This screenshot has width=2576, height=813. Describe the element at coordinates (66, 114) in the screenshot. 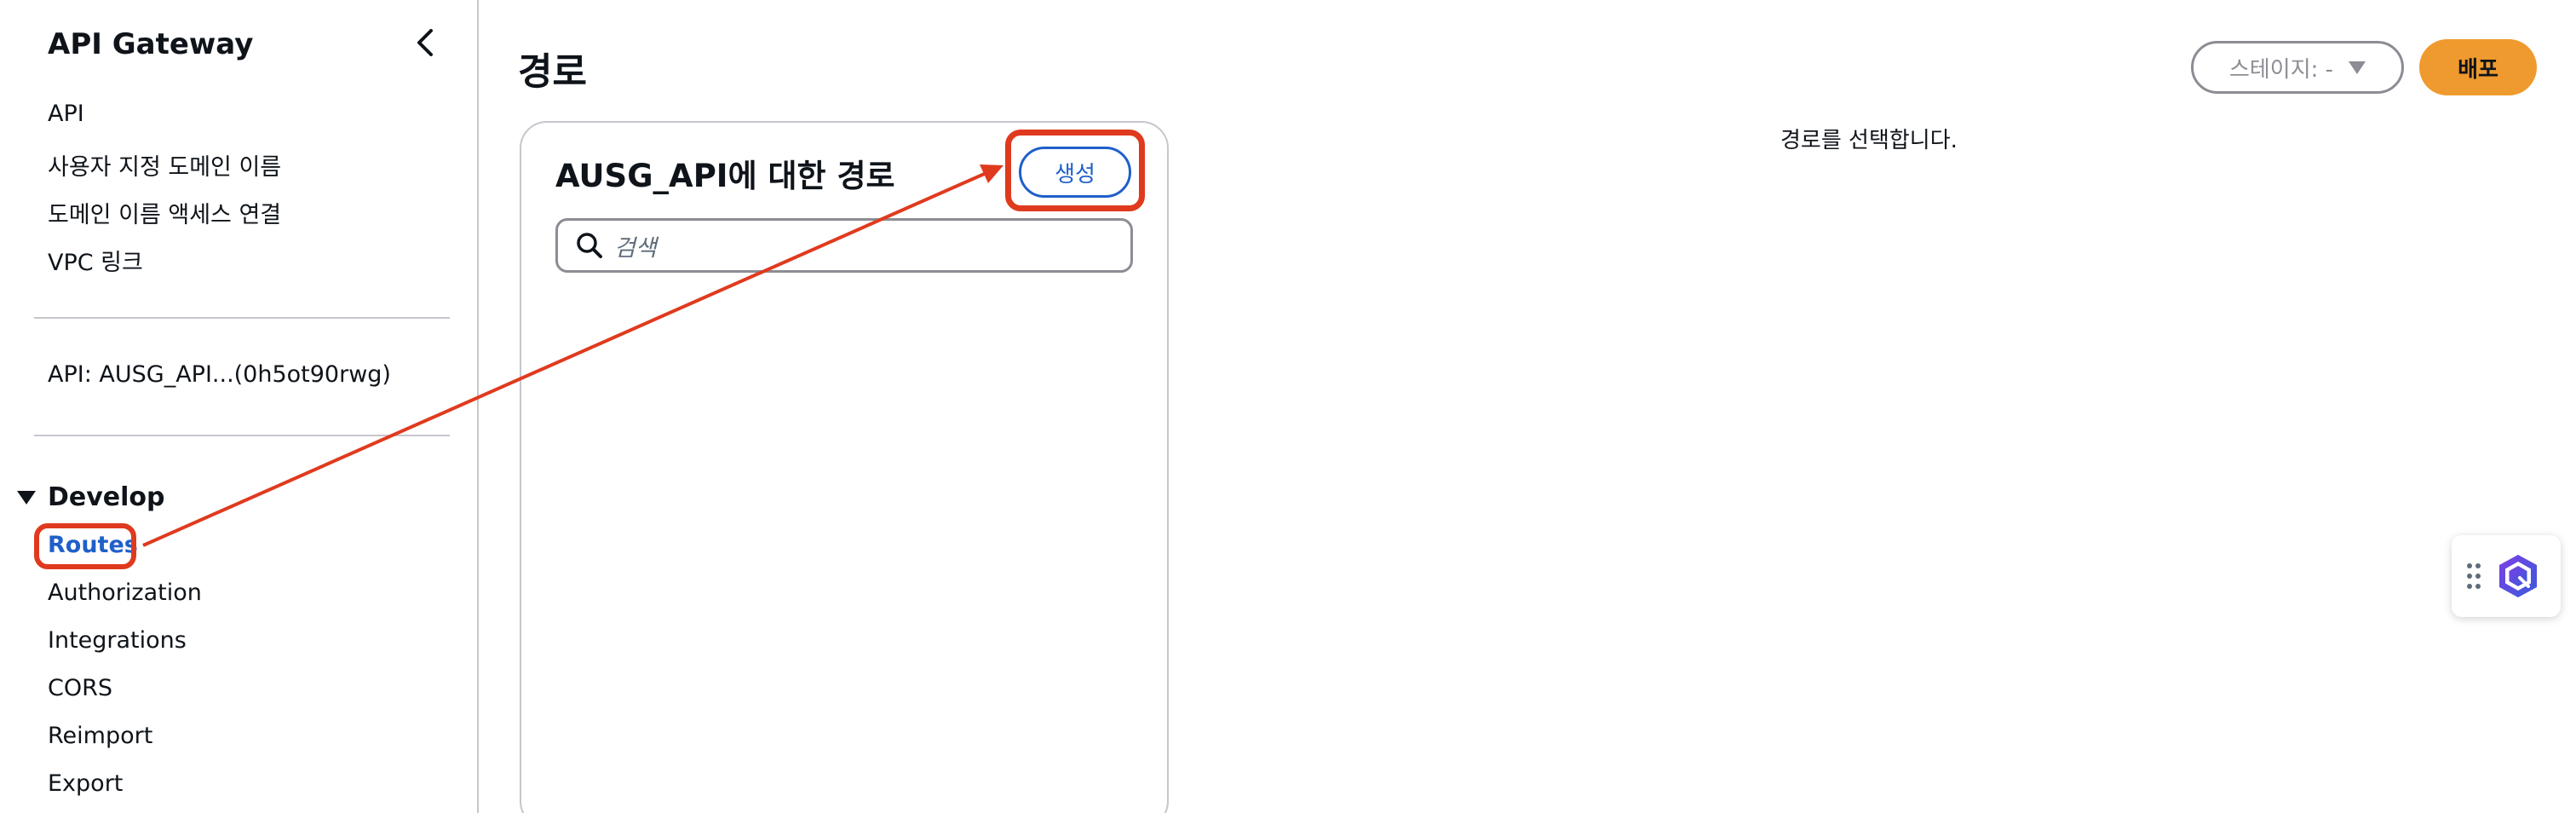

I see `sidebar-item-api: API` at that location.